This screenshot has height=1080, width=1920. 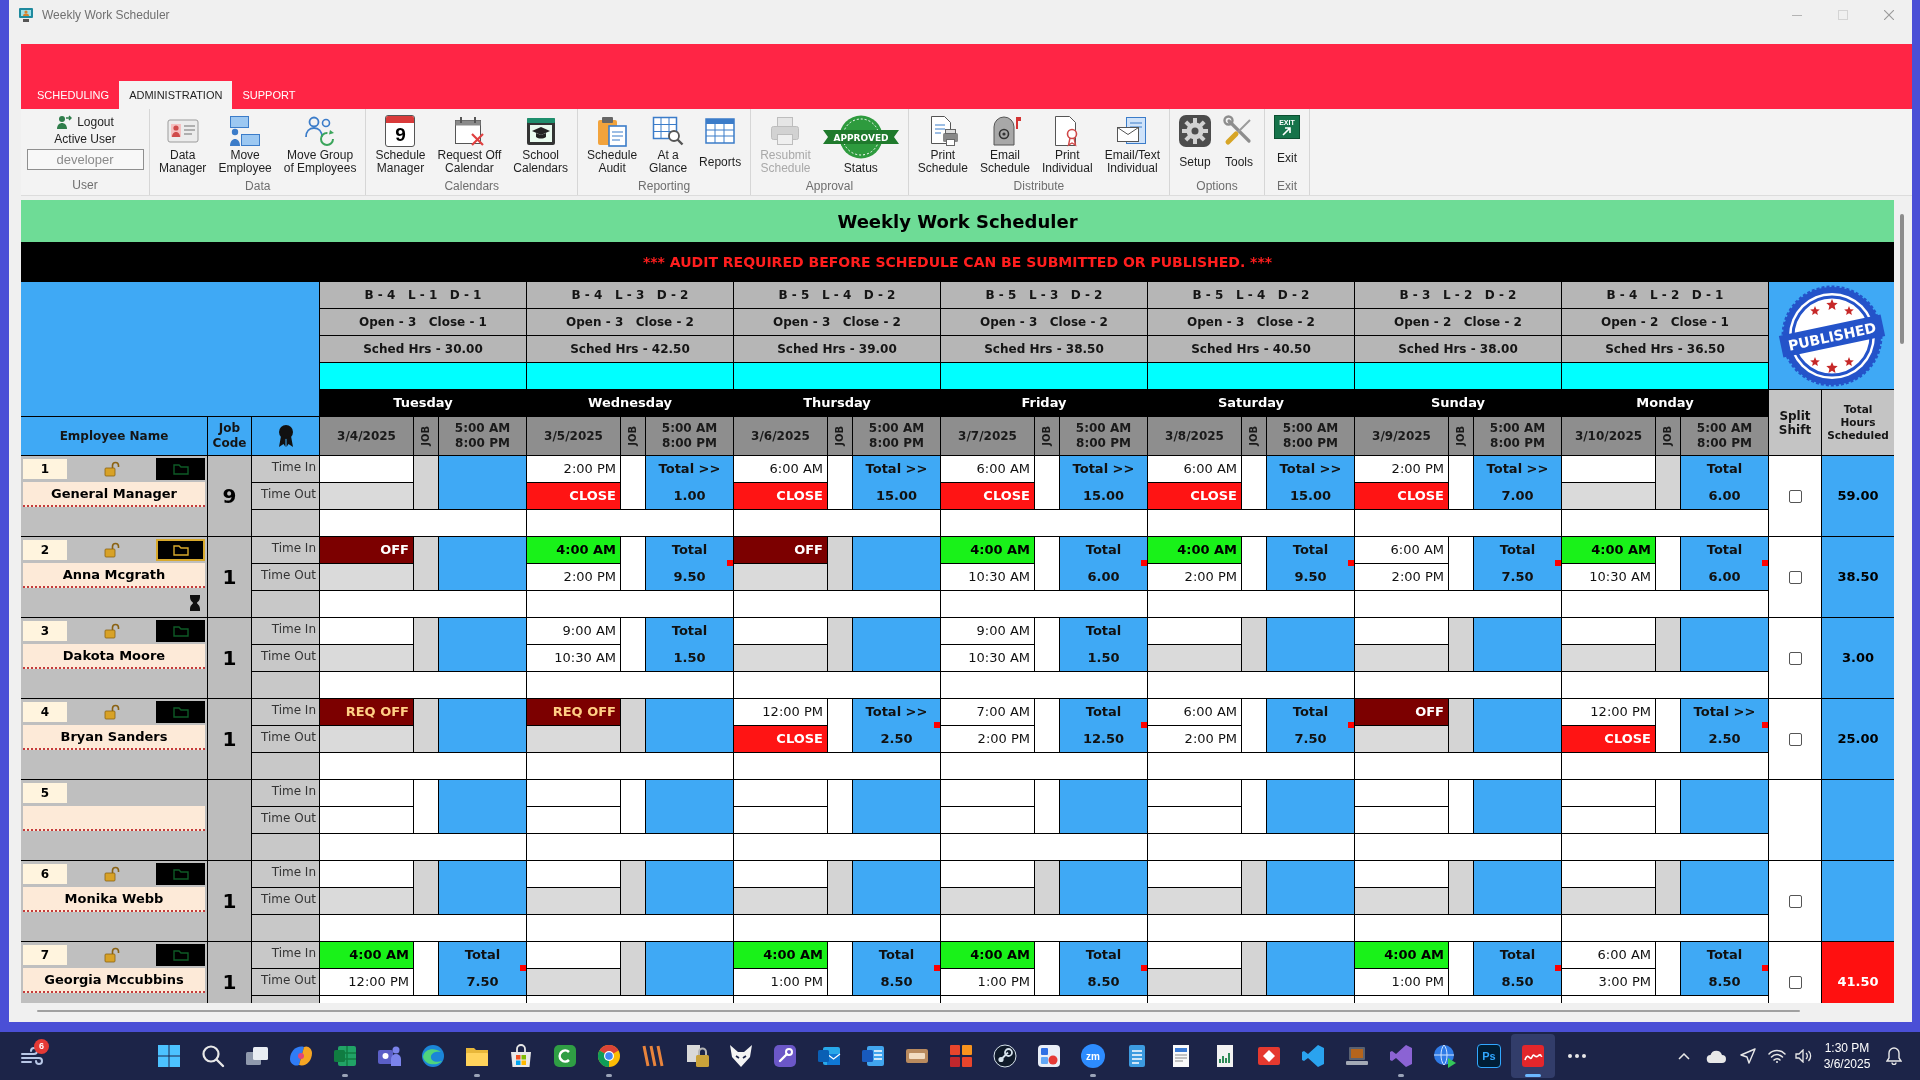 What do you see at coordinates (1067, 143) in the screenshot?
I see `print-individual-button: Print Individual` at bounding box center [1067, 143].